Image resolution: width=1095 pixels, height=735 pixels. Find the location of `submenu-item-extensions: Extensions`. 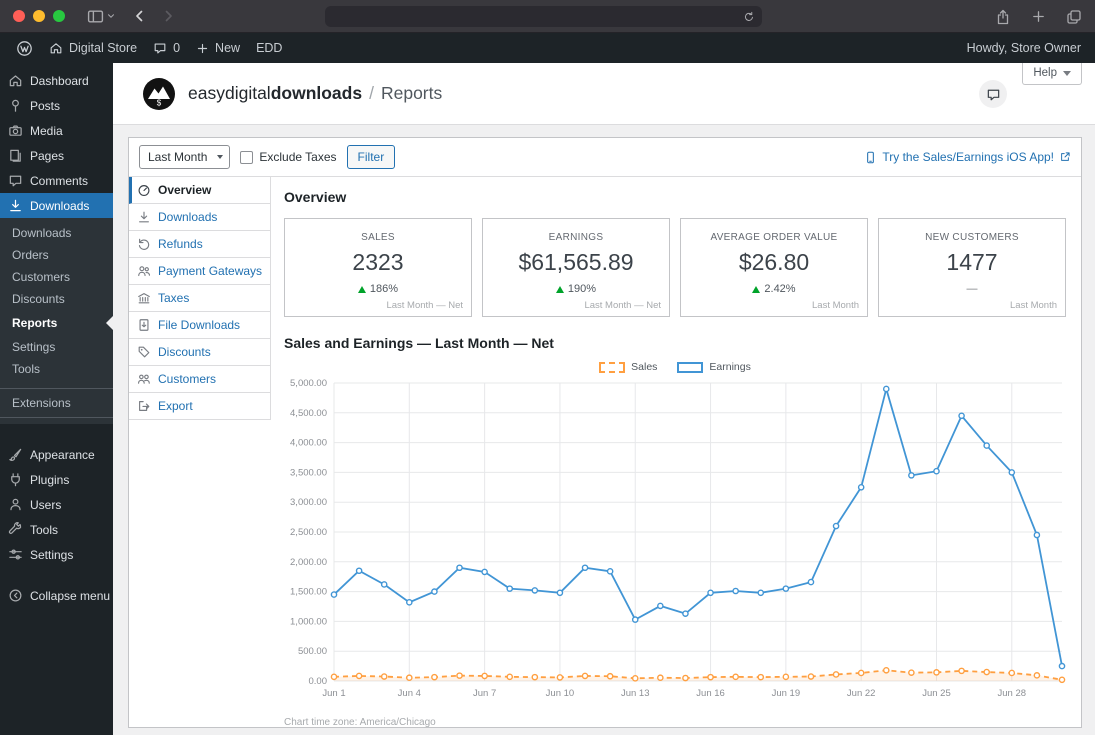

submenu-item-extensions: Extensions is located at coordinates (56, 403).